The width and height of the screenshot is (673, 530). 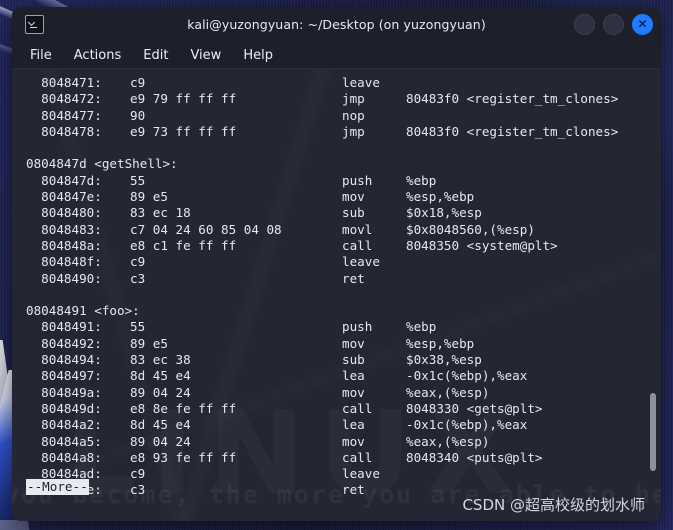 What do you see at coordinates (444, 213) in the screenshot?
I see `instruction-operands: $0x18,%esp` at bounding box center [444, 213].